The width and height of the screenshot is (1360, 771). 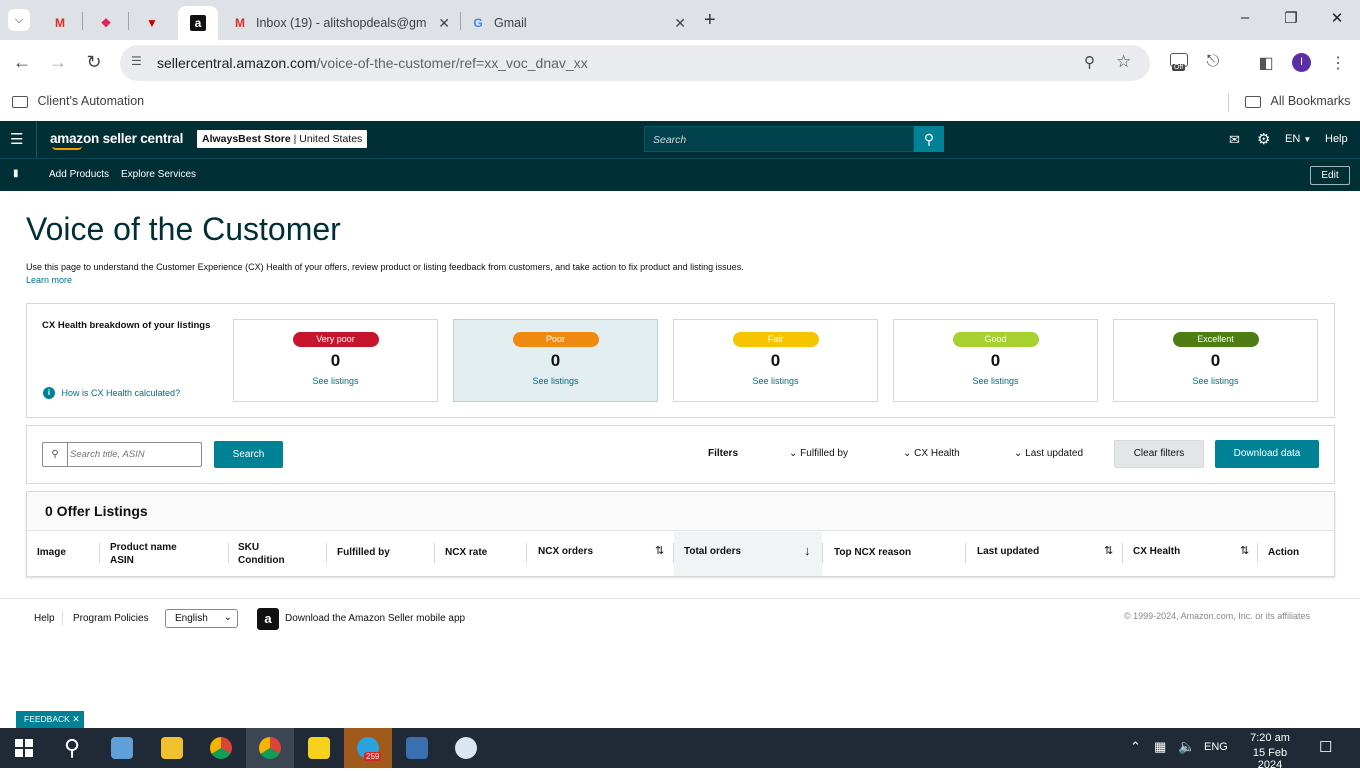 I want to click on cx-card-fair: Fair 0 See listings, so click(x=775, y=360).